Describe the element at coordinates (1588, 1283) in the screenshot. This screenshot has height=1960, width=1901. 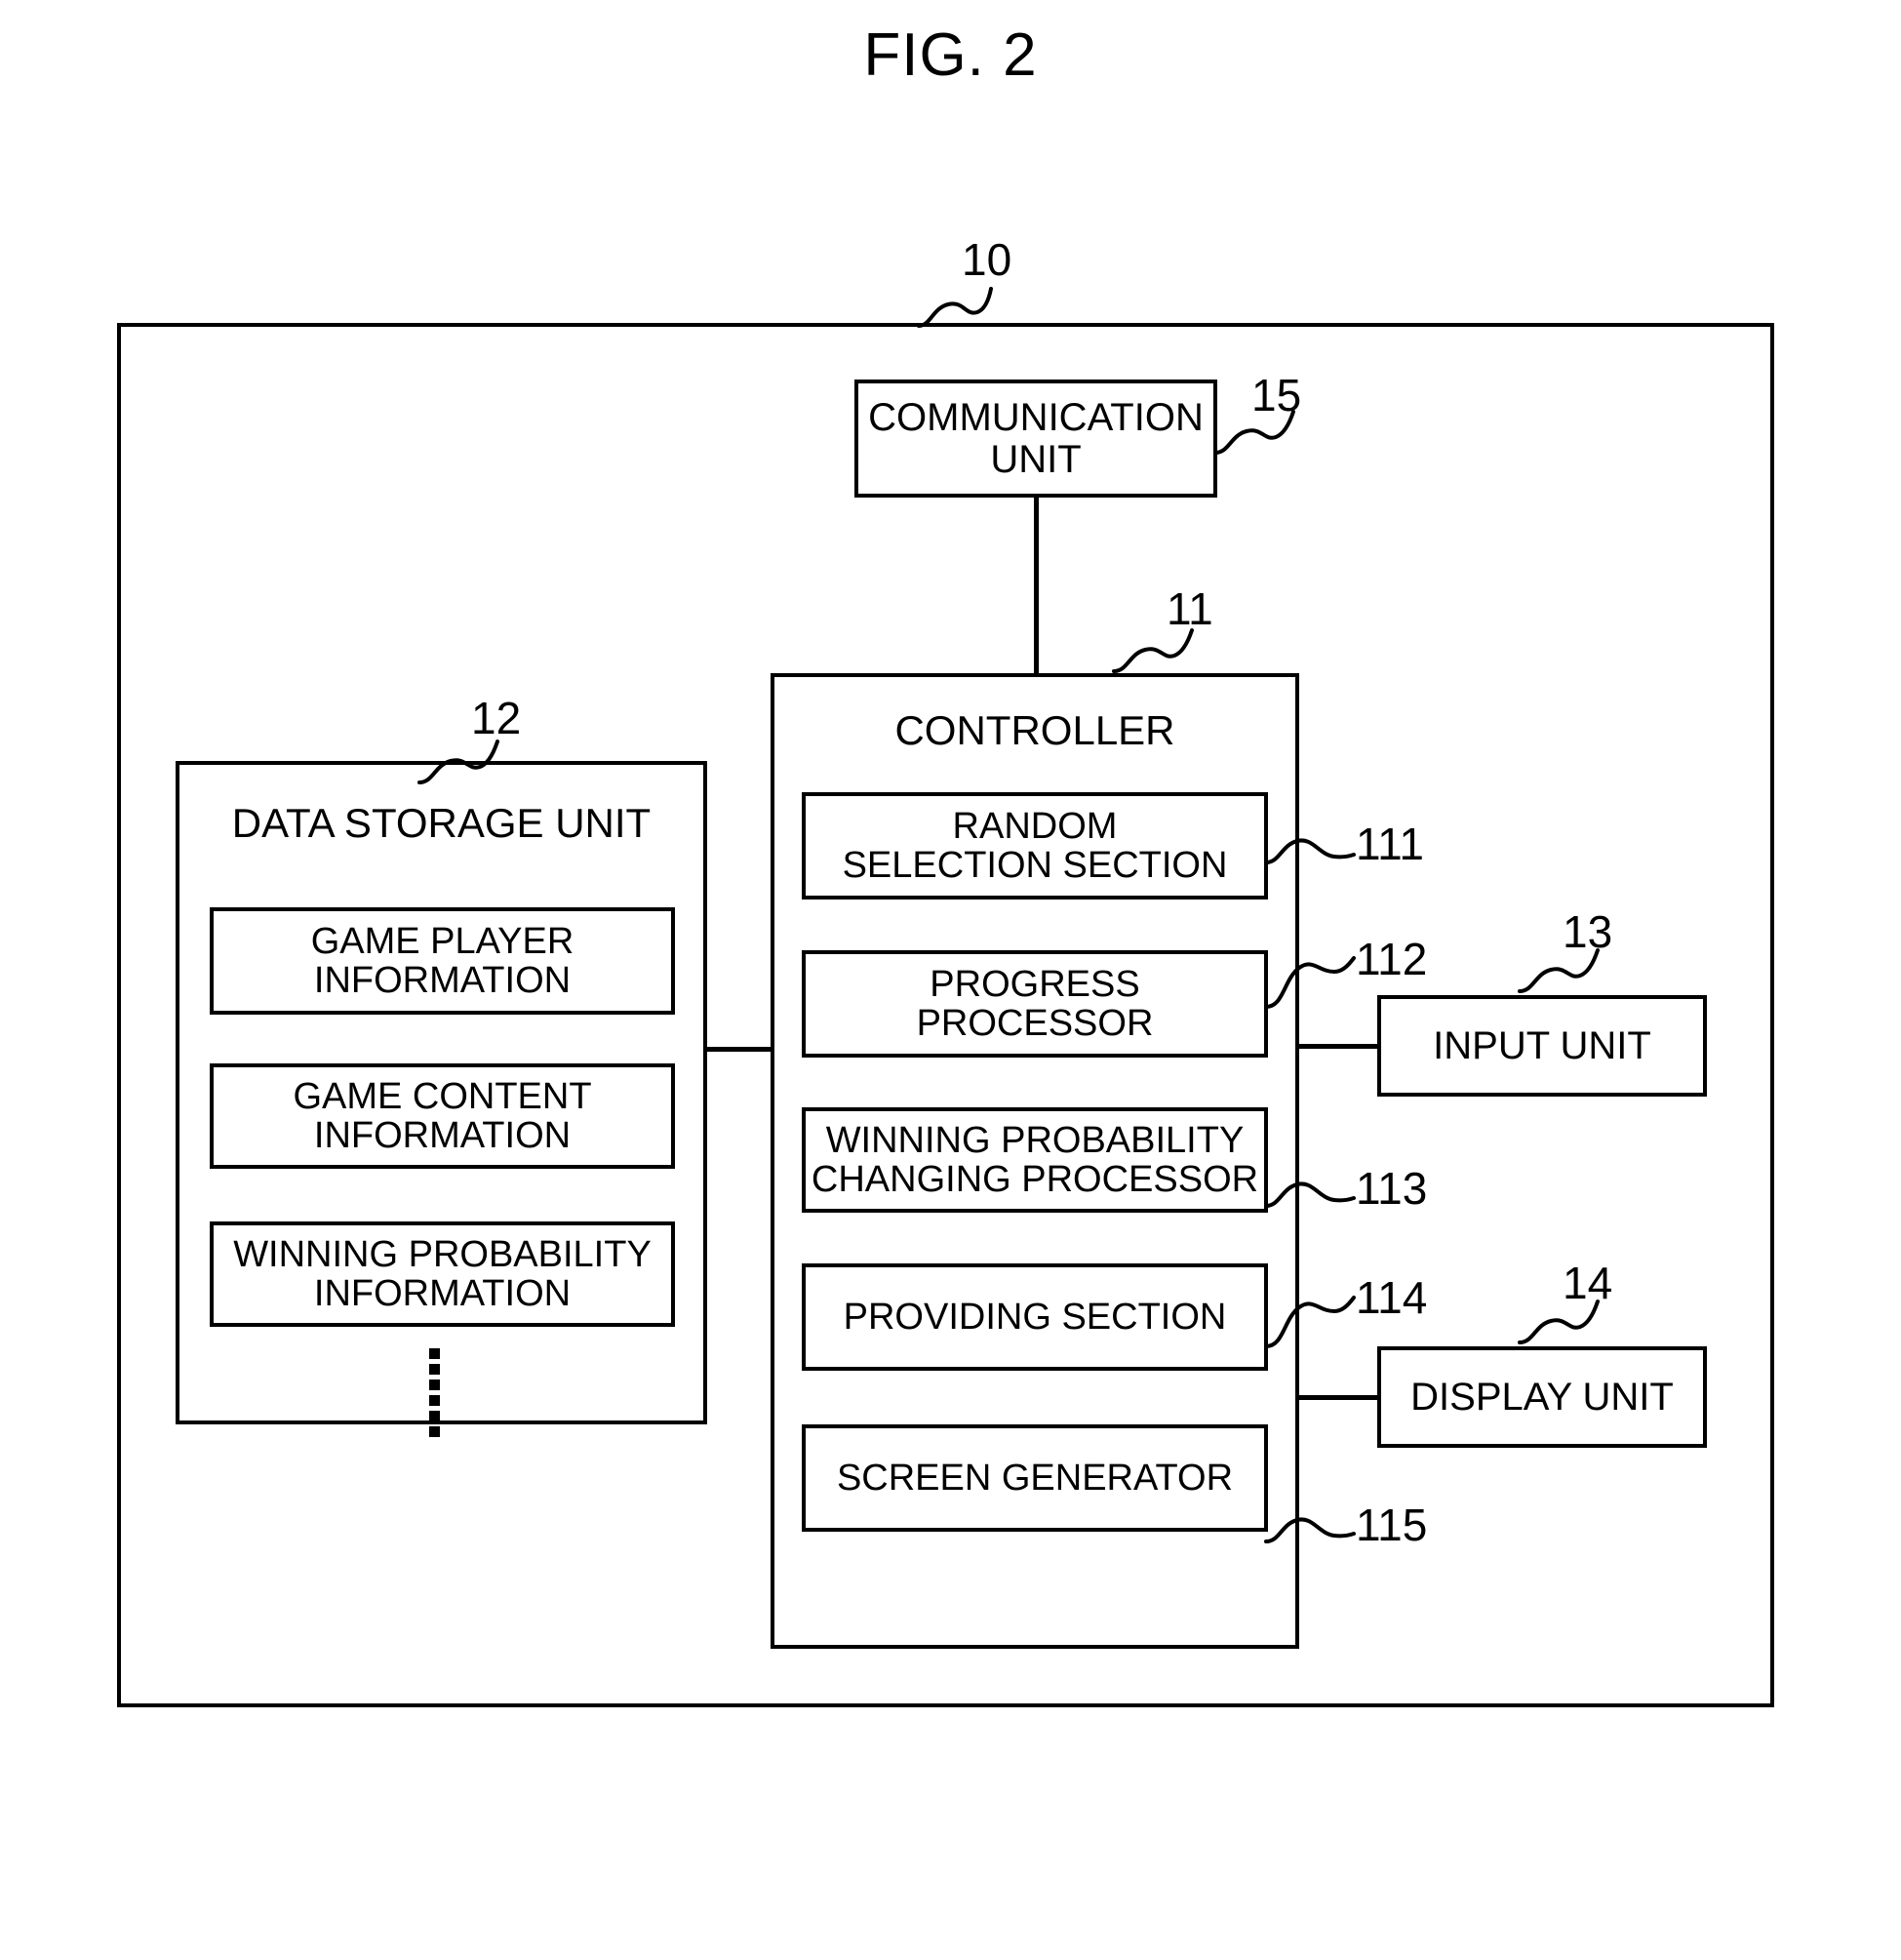
I see `ref-numeral-14: 14` at that location.